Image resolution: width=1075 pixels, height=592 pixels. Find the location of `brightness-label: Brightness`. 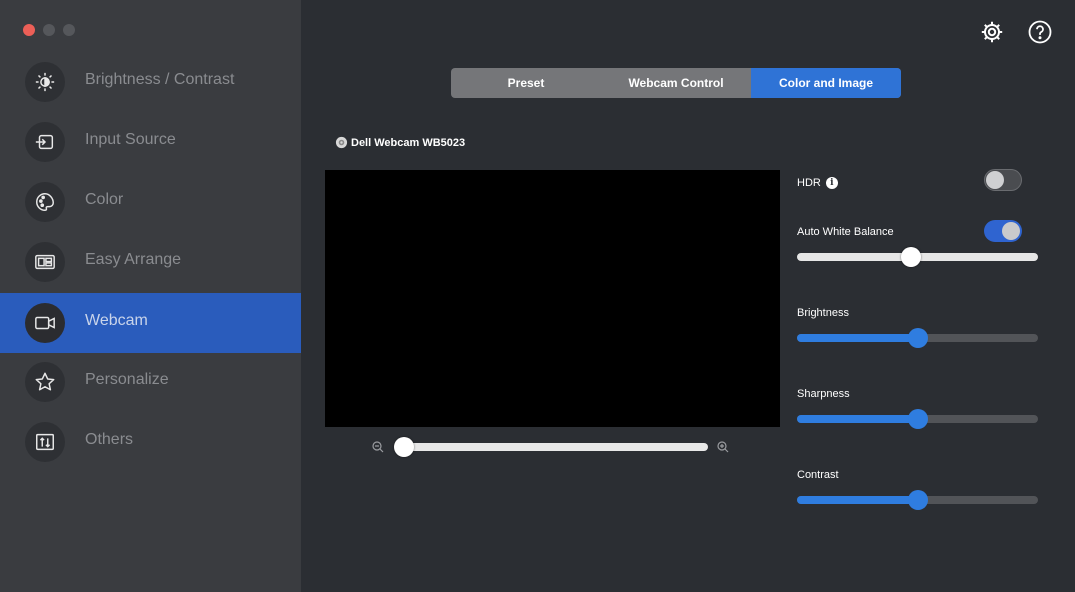

brightness-label: Brightness is located at coordinates (823, 313).